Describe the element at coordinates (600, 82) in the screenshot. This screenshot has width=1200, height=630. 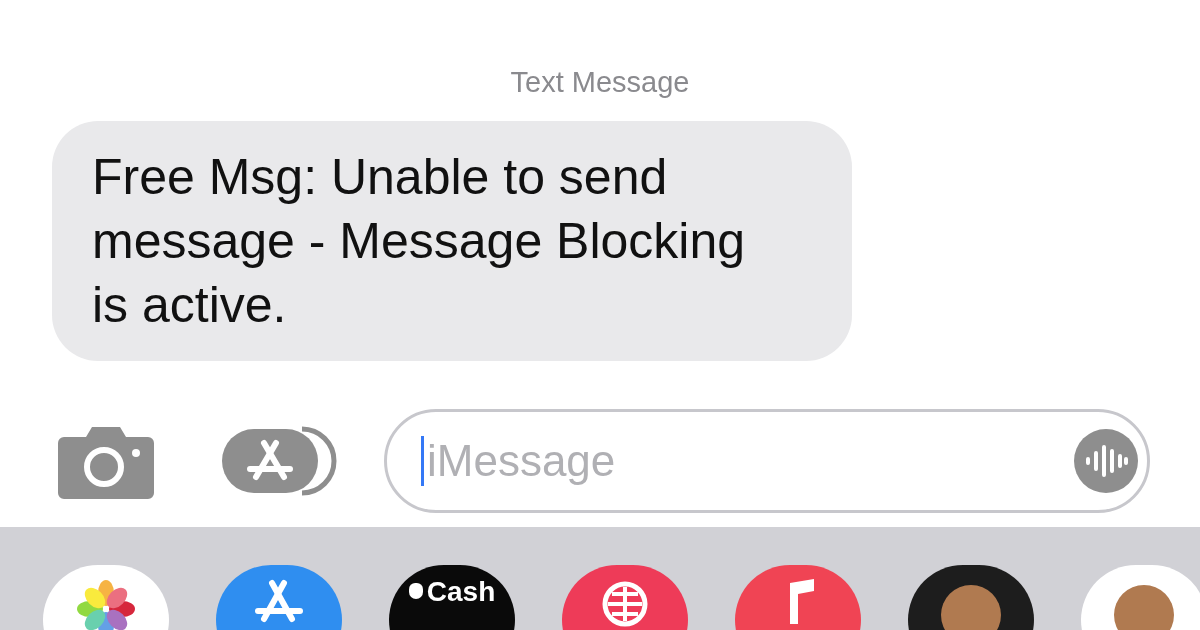
I see `conversation-label: Text Message` at that location.